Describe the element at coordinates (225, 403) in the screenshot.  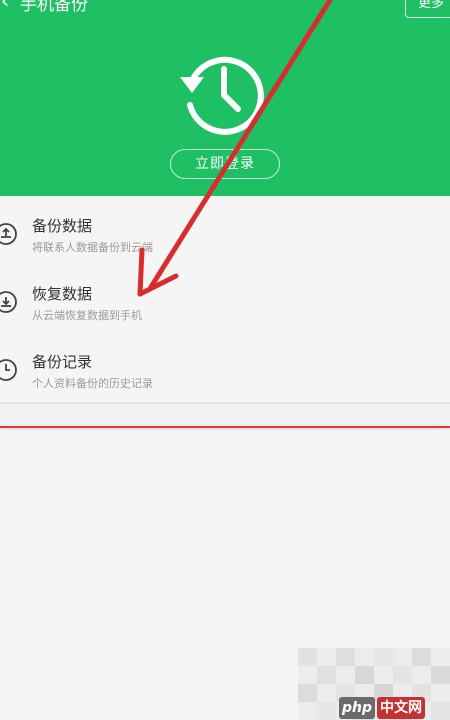
I see `divider` at that location.